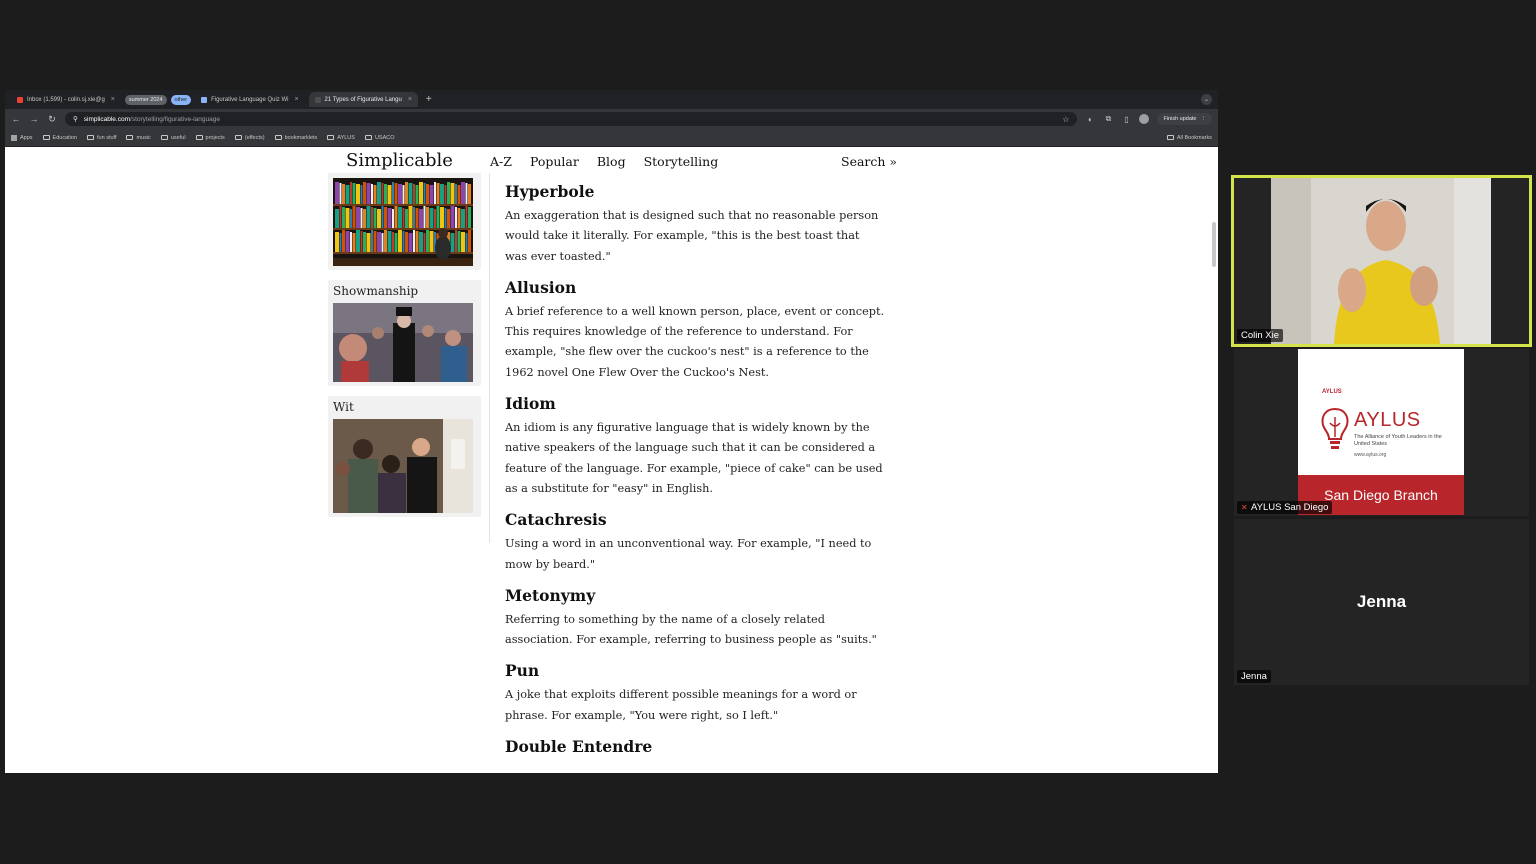  What do you see at coordinates (379, 138) in the screenshot?
I see `bookmark-folder: USACO` at bounding box center [379, 138].